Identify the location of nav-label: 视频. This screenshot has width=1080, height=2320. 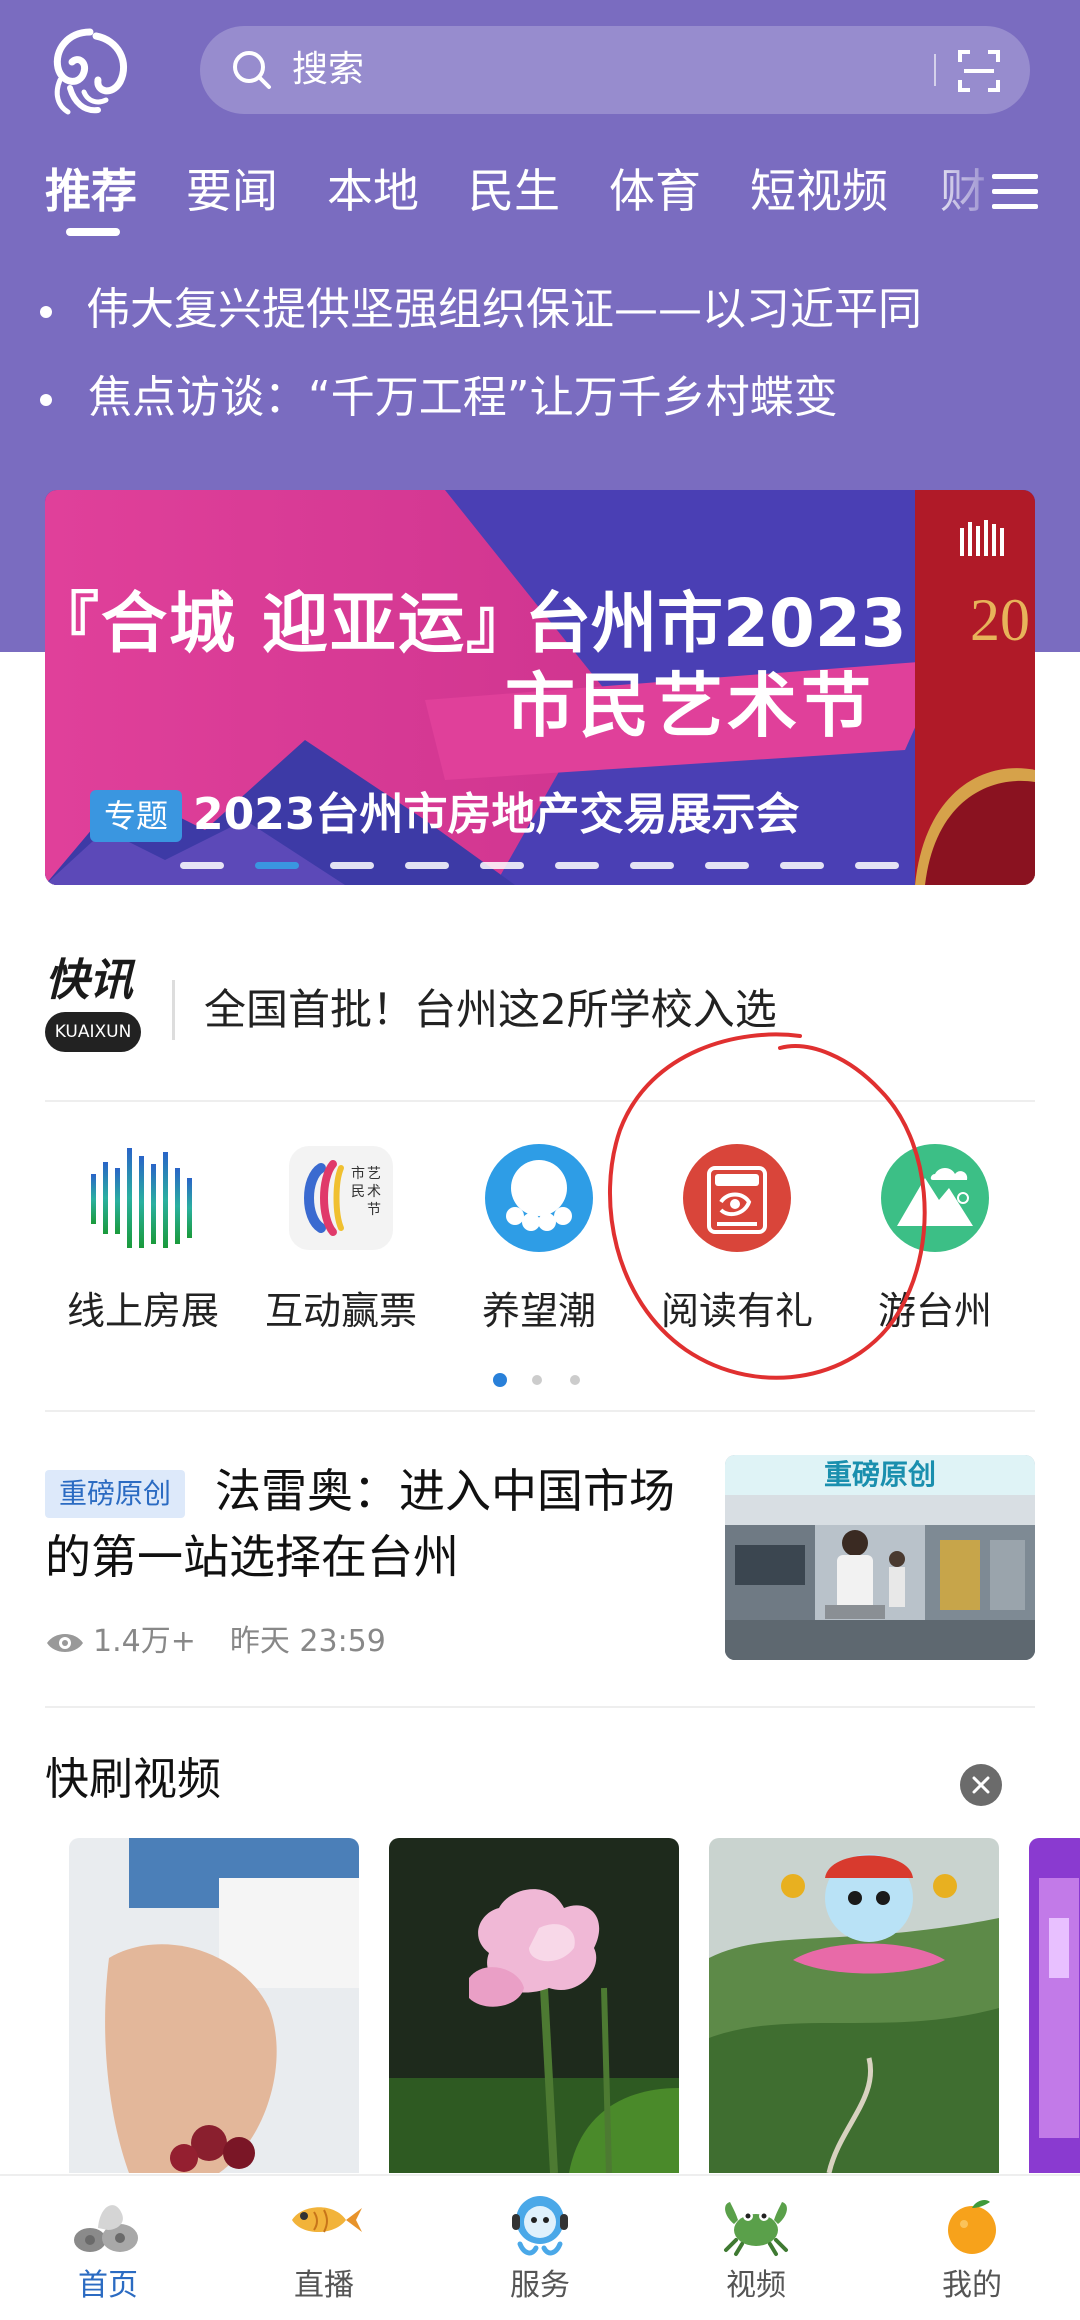
(756, 2285).